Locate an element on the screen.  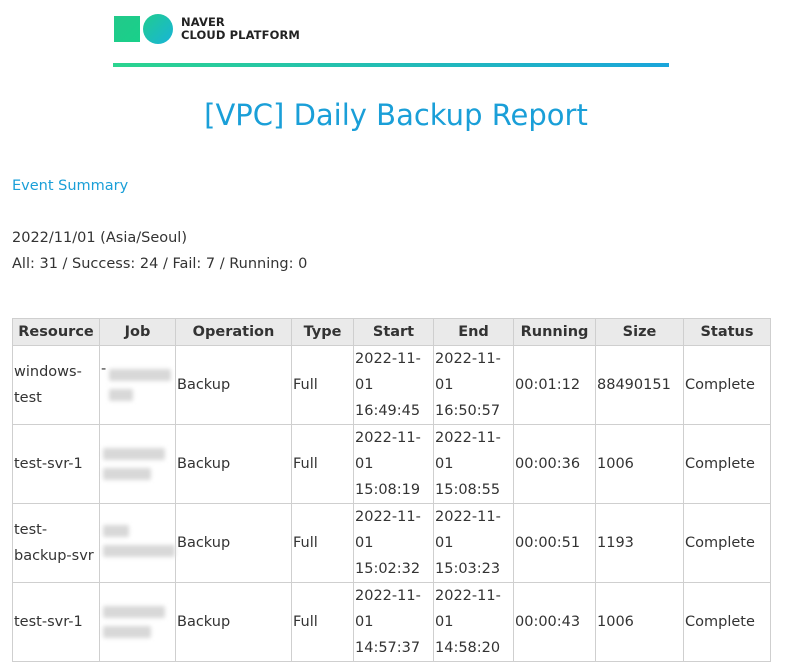
header-type: Type is located at coordinates (322, 332).